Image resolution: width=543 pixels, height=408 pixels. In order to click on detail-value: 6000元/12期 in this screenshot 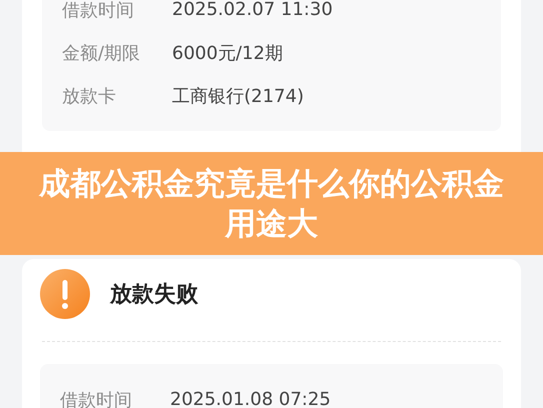, I will do `click(227, 53)`.